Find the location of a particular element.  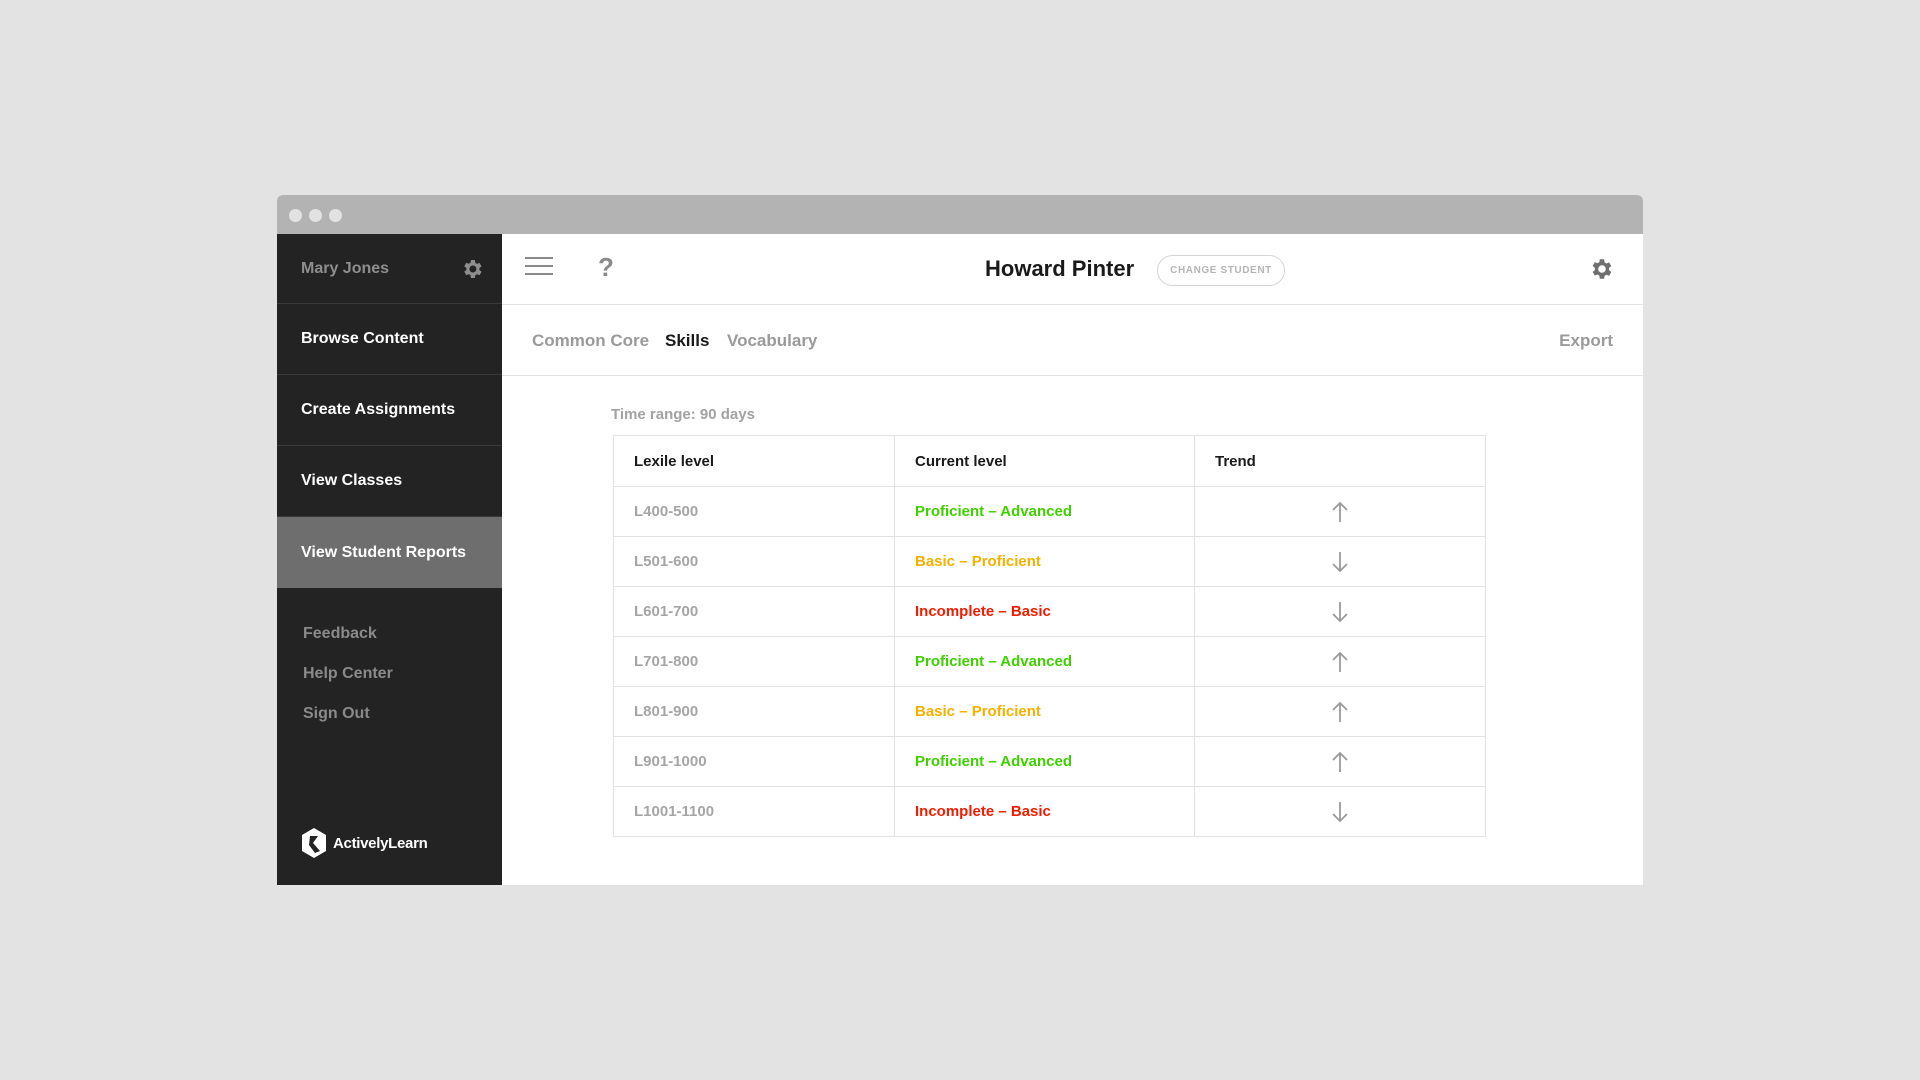

export-link: Export is located at coordinates (1586, 341).